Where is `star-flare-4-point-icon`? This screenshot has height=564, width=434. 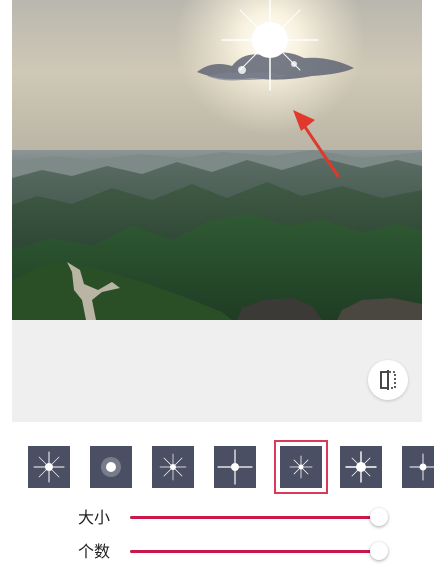
star-flare-4-point-icon is located at coordinates (49, 467).